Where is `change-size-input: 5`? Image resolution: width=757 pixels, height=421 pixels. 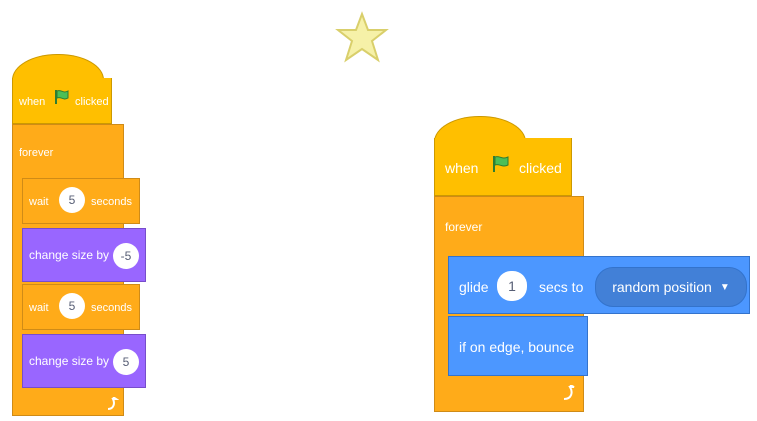 change-size-input: 5 is located at coordinates (126, 362).